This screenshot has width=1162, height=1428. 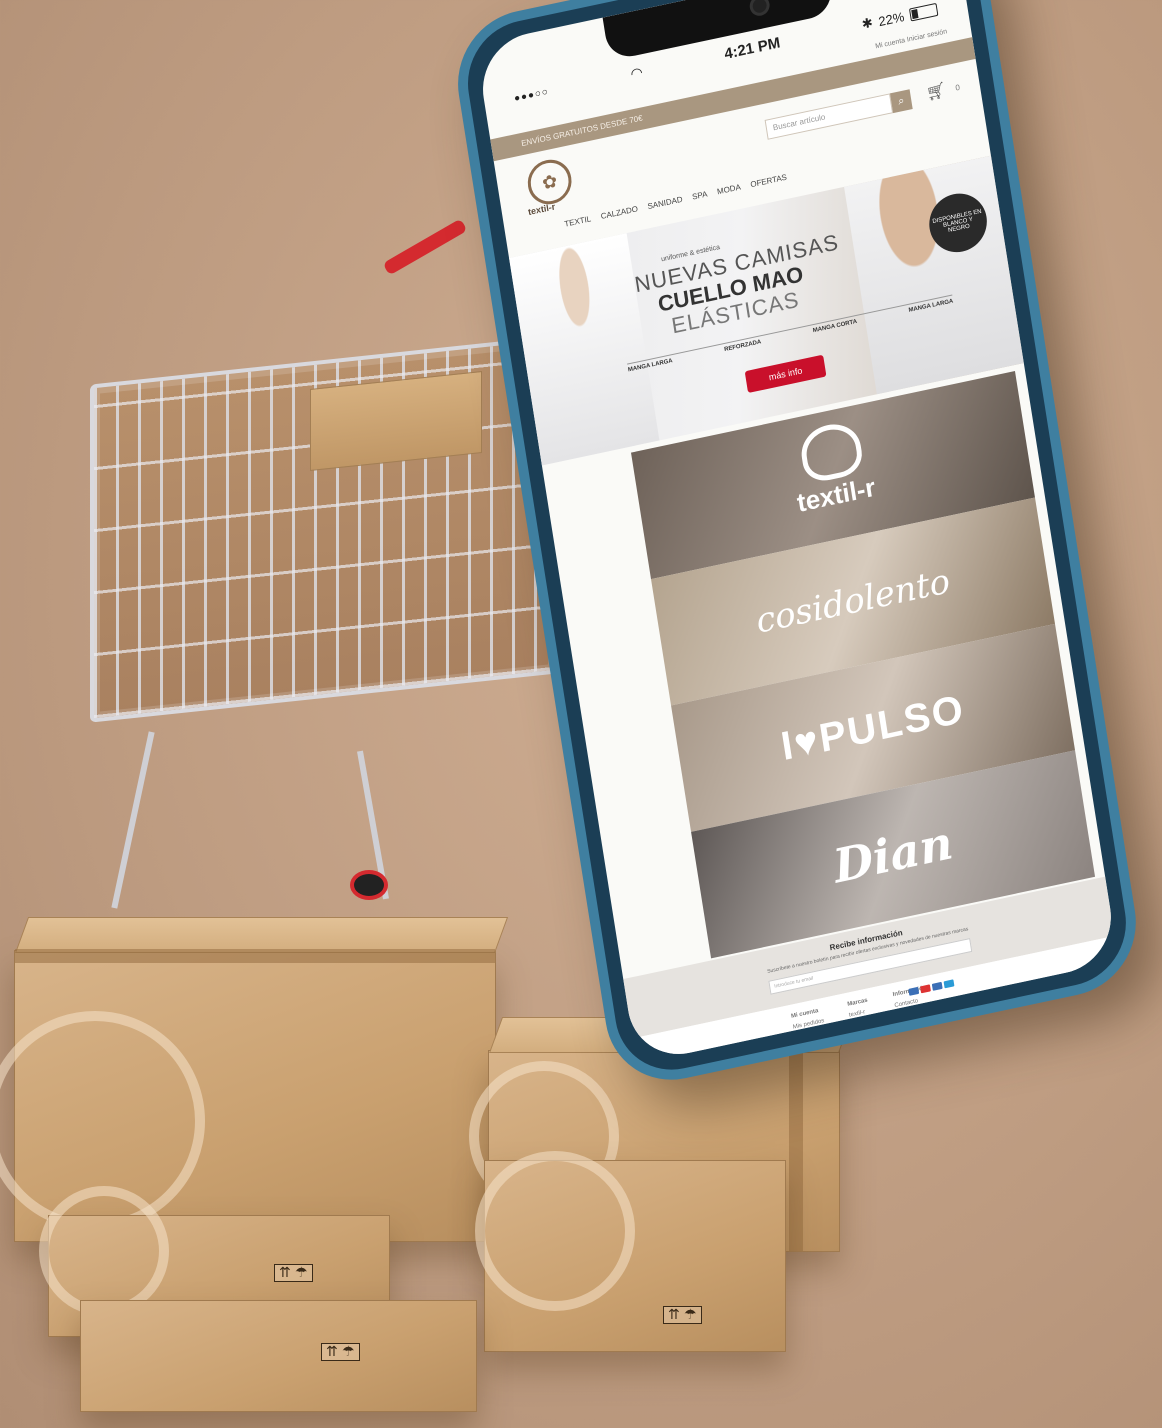 I want to click on brand-name: cosidolento, so click(x=853, y=601).